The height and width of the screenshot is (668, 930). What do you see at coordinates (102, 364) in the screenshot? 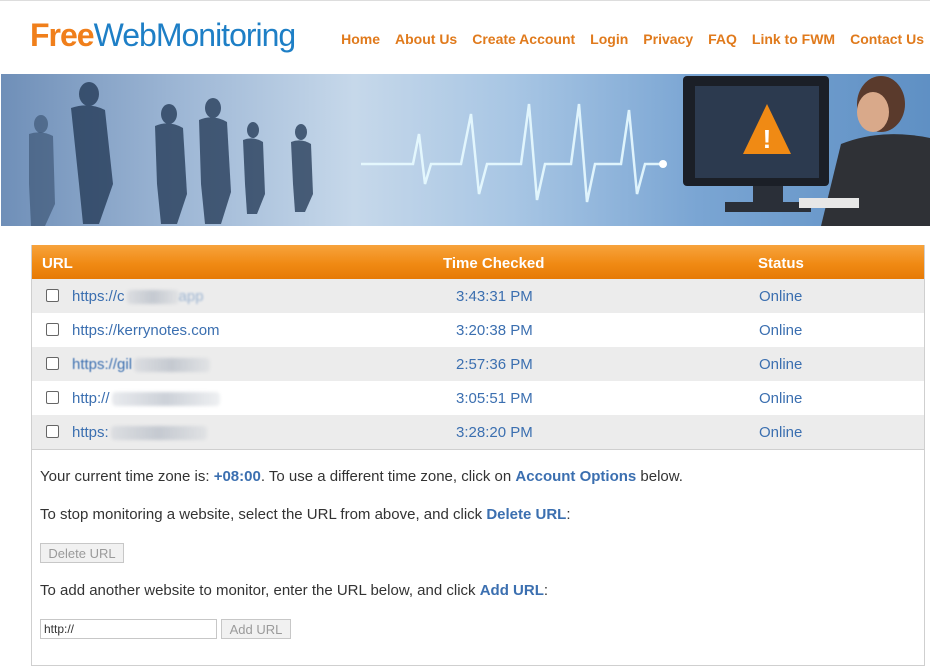
I see `row-url-text: https://gil` at bounding box center [102, 364].